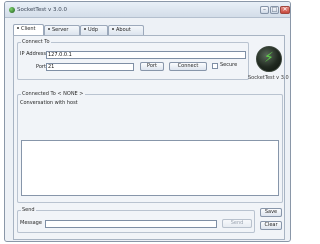 The height and width of the screenshot is (244, 320). I want to click on send-group: Send Message Send, so click(136, 220).